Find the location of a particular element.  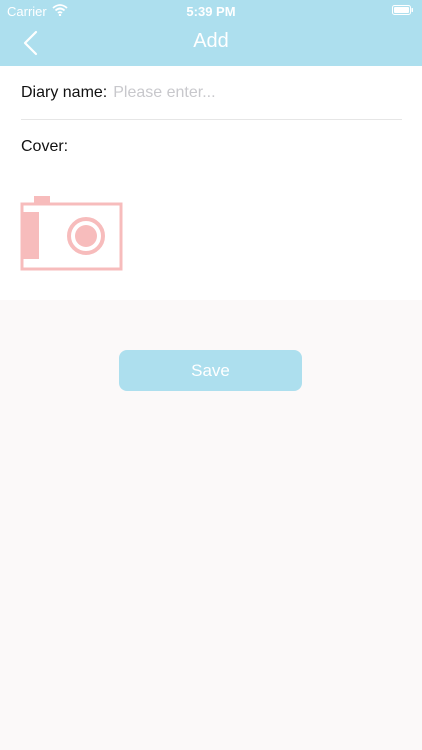

status-bar: Carrier 5:39 PM is located at coordinates (211, 11).